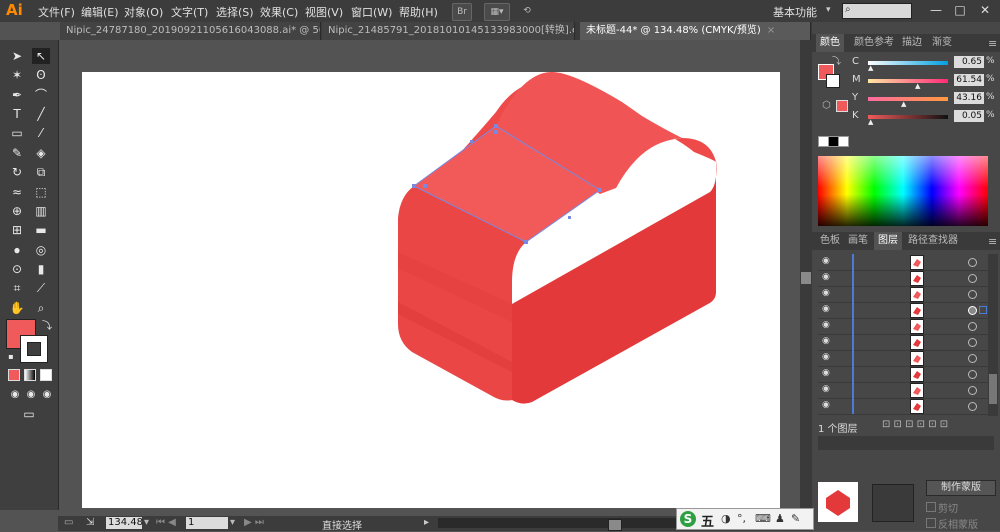 This screenshot has height=532, width=1000. I want to click on tab-gradient: 渐变, so click(942, 43).